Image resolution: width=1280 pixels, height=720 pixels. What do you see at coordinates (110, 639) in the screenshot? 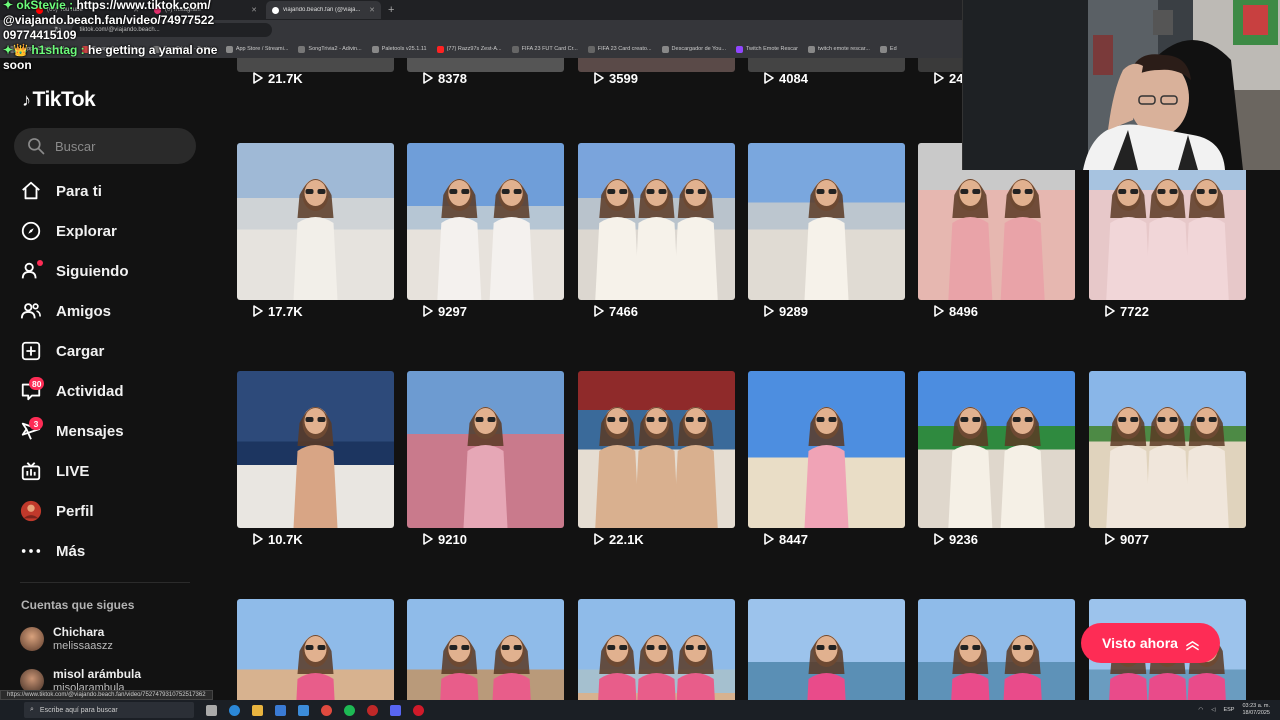
I see `followed-account: Chichara melissaaszz` at bounding box center [110, 639].